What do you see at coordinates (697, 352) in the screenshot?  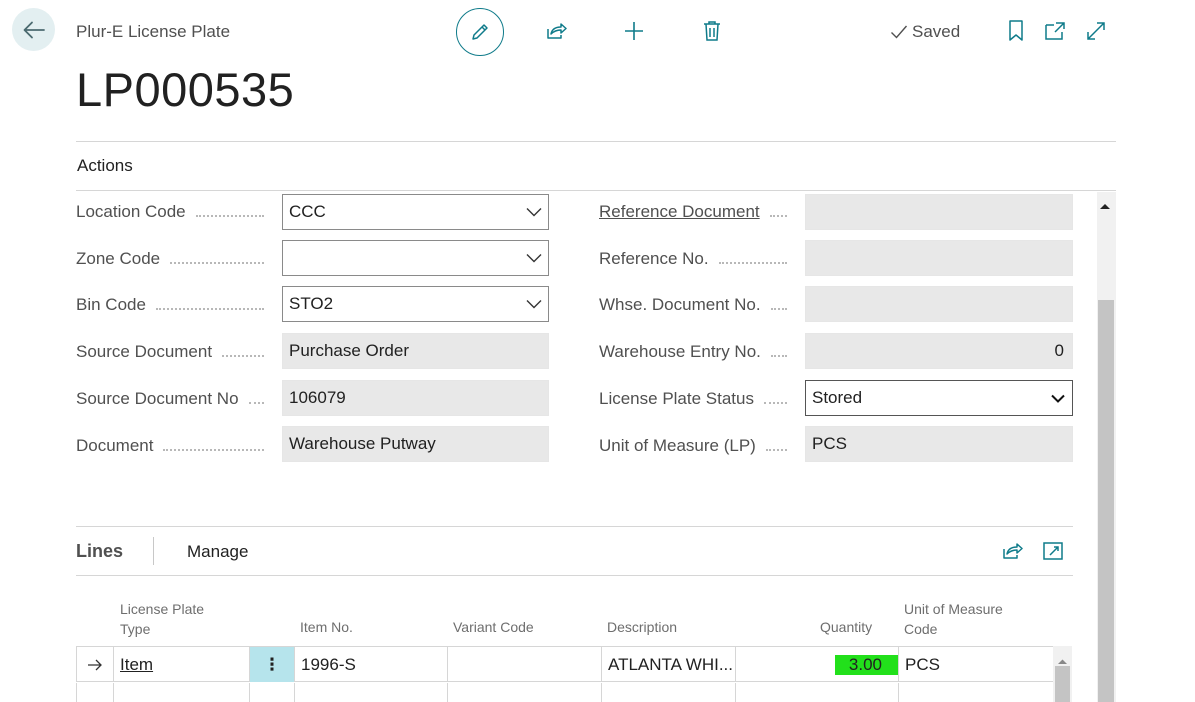 I see `warehouse-entry-no-label: Warehouse Entry No.` at bounding box center [697, 352].